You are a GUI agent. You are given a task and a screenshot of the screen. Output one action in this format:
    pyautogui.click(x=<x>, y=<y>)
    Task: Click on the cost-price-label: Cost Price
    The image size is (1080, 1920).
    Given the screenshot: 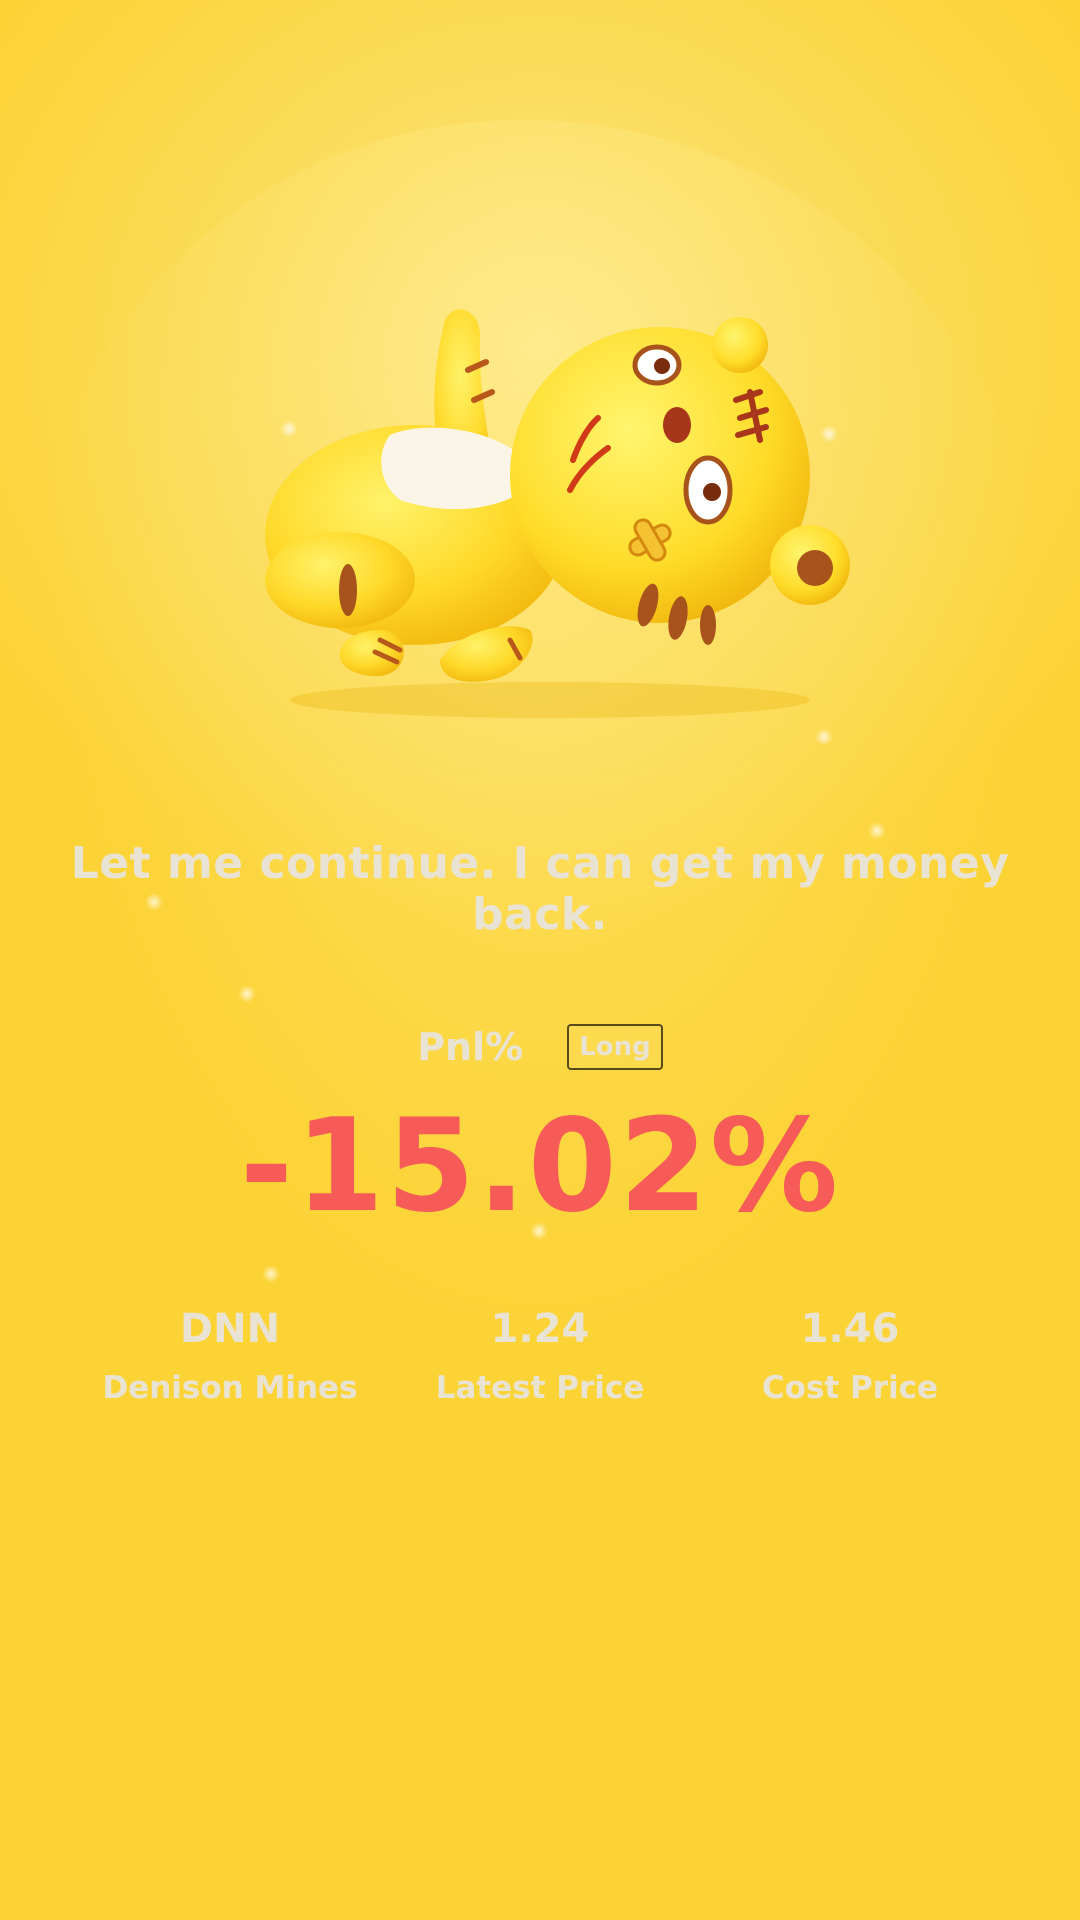 What is the action you would take?
    pyautogui.click(x=850, y=1388)
    